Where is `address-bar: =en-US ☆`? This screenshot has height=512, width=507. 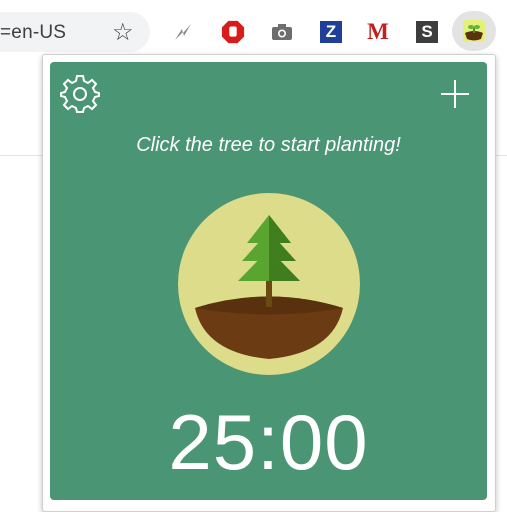 address-bar: =en-US ☆ is located at coordinates (75, 32).